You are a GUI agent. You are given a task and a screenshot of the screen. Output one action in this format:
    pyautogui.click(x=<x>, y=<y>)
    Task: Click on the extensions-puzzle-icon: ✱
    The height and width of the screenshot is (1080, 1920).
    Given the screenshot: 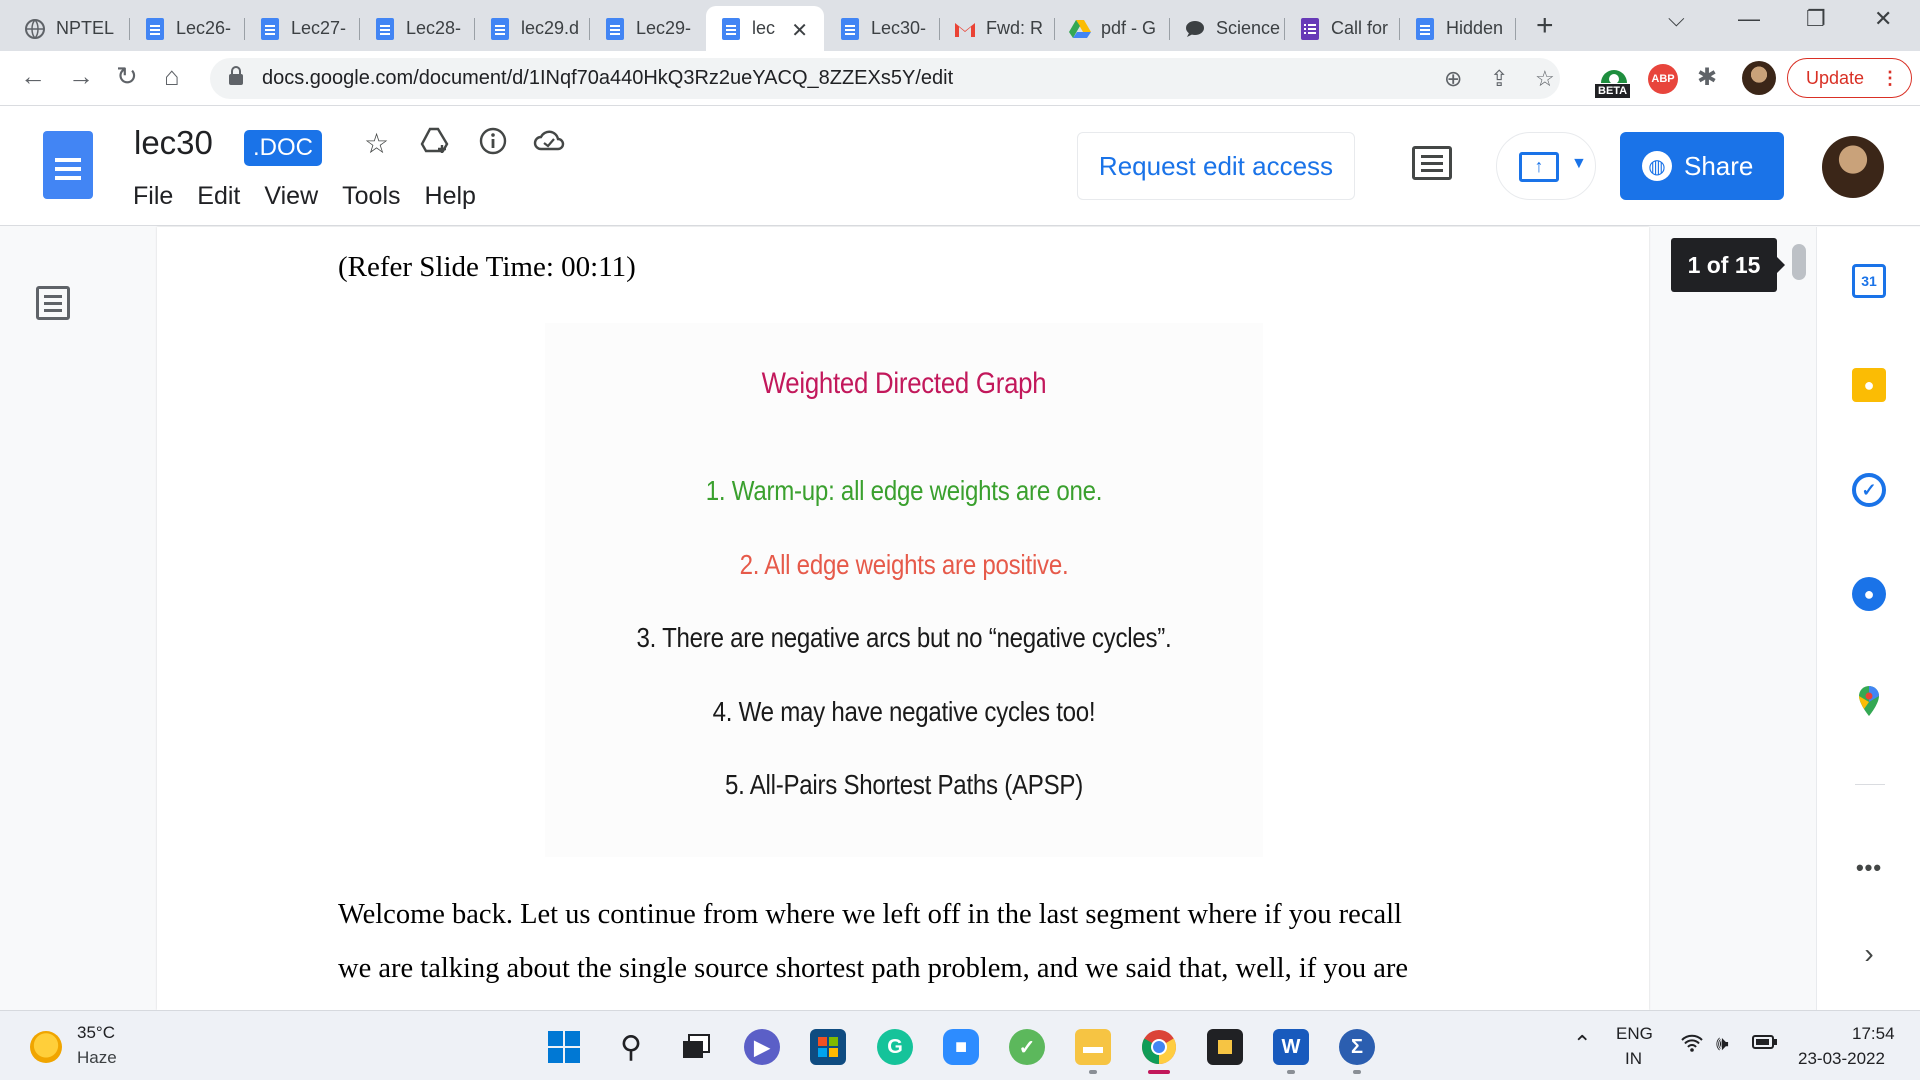 What is the action you would take?
    pyautogui.click(x=1707, y=77)
    